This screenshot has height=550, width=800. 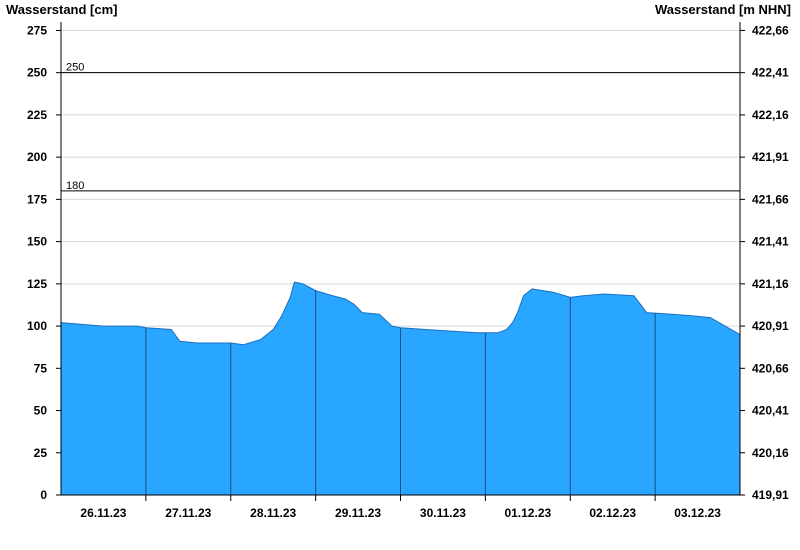 I want to click on y-tick-label-right: 419,91, so click(x=770, y=495).